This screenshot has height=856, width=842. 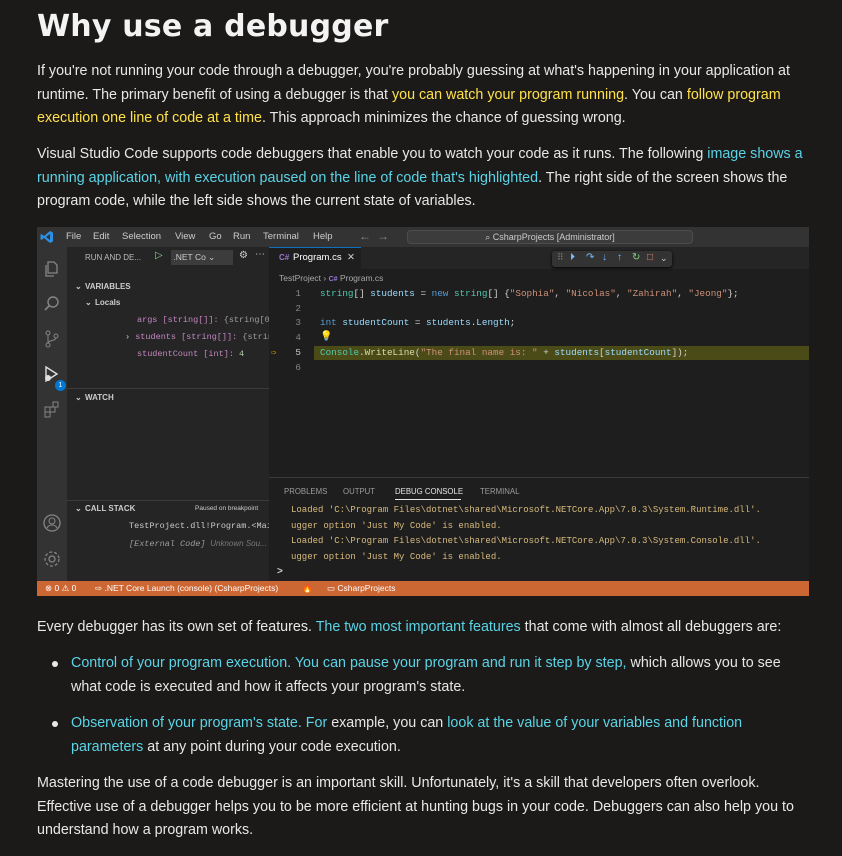 What do you see at coordinates (52, 269) in the screenshot?
I see `explorer-icon` at bounding box center [52, 269].